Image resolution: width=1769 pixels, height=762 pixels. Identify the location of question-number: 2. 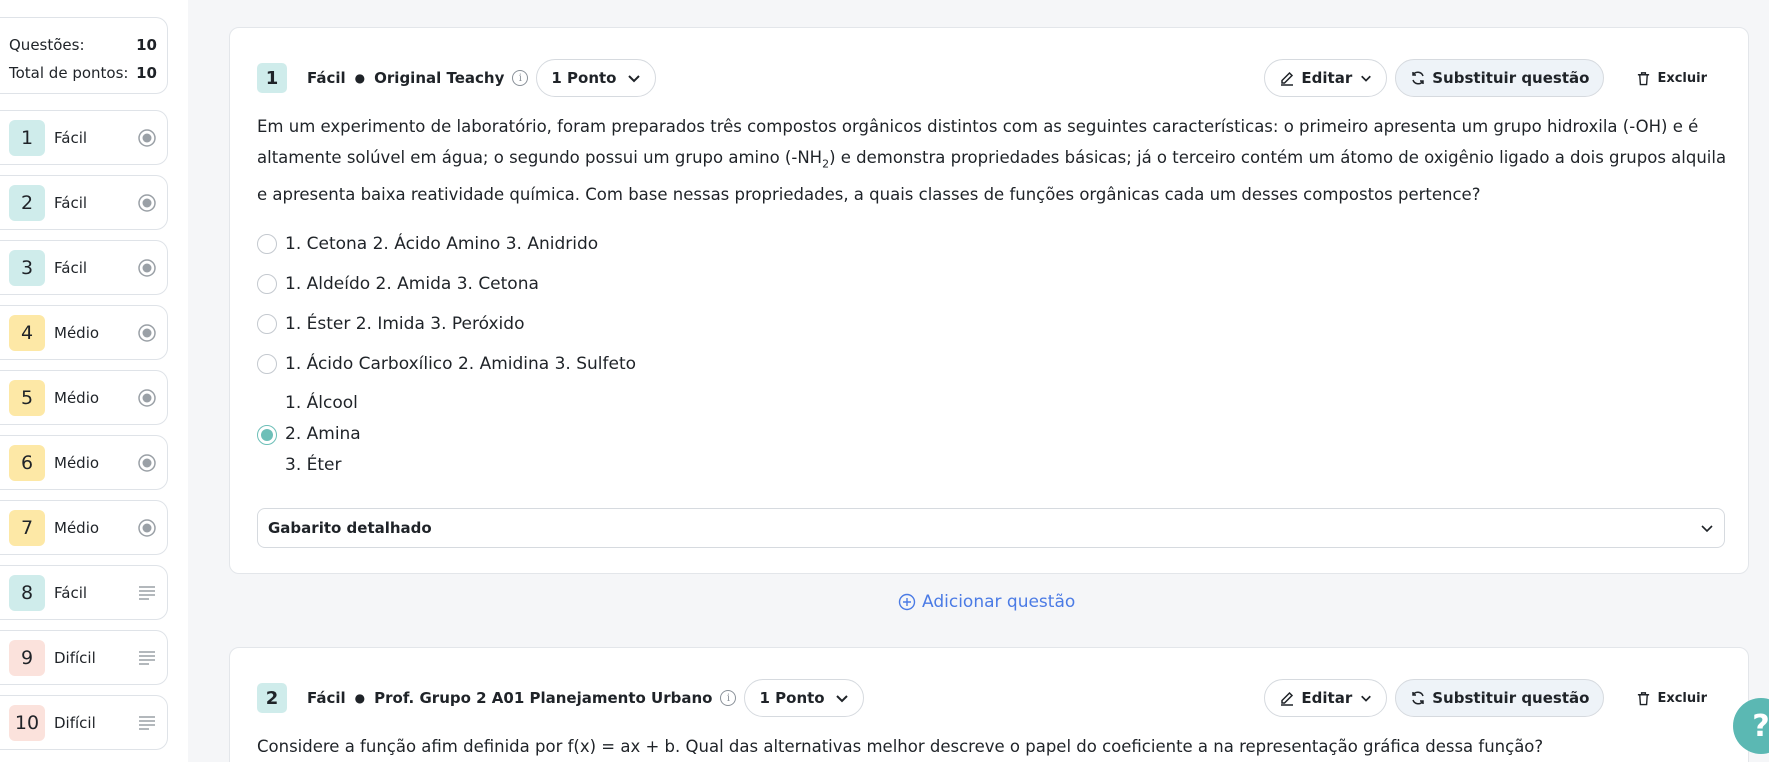
(272, 698).